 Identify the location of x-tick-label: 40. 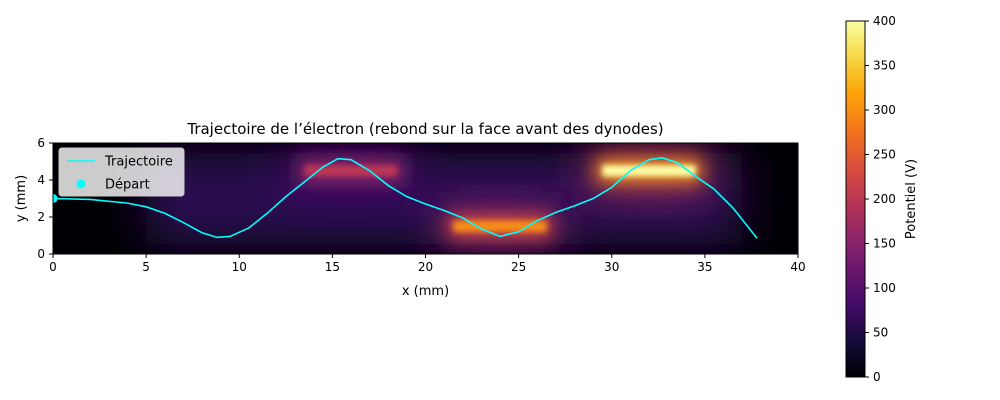
(797, 267).